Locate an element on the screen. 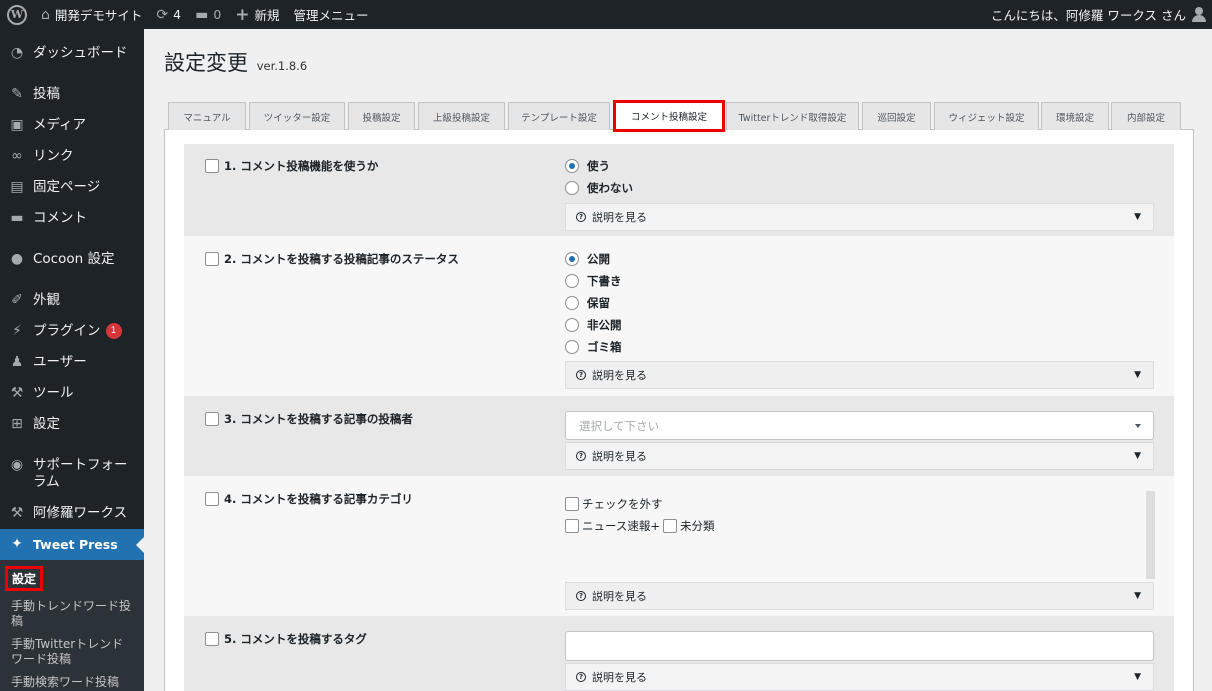 The image size is (1212, 691). explain-label: 説明を見る is located at coordinates (619, 375).